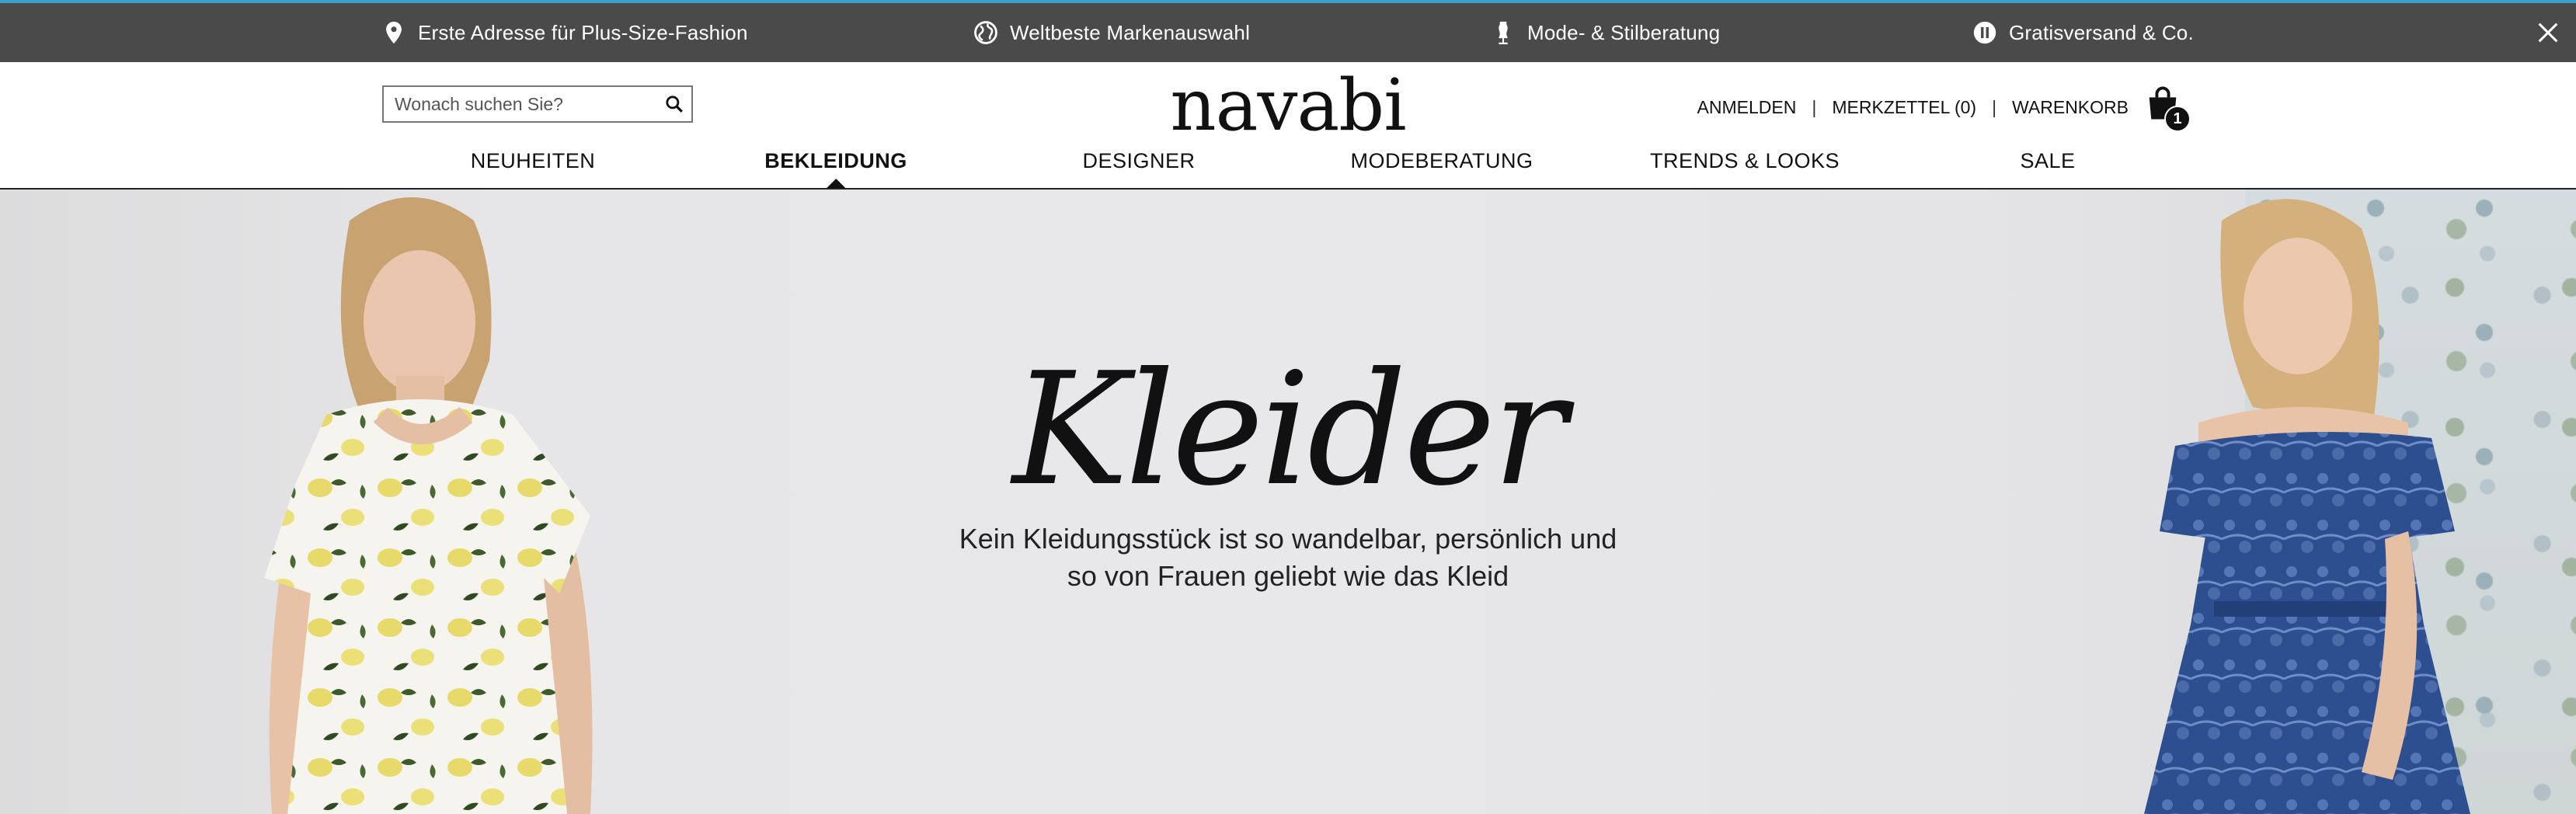 The width and height of the screenshot is (2576, 814). I want to click on account-nav: ANMELDEN | MERKZETTEL (0) | WARENKORB 1, so click(1944, 108).